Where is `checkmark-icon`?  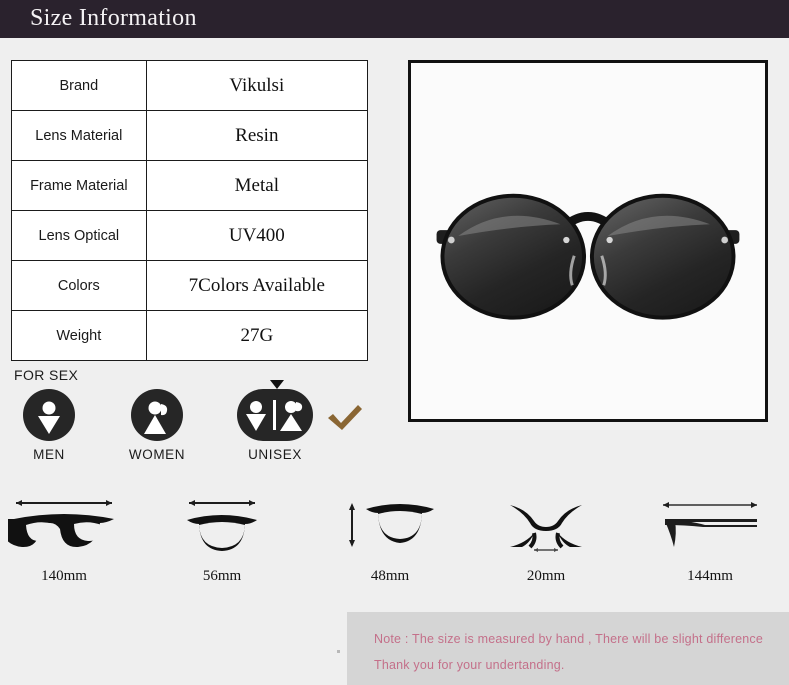 checkmark-icon is located at coordinates (345, 420).